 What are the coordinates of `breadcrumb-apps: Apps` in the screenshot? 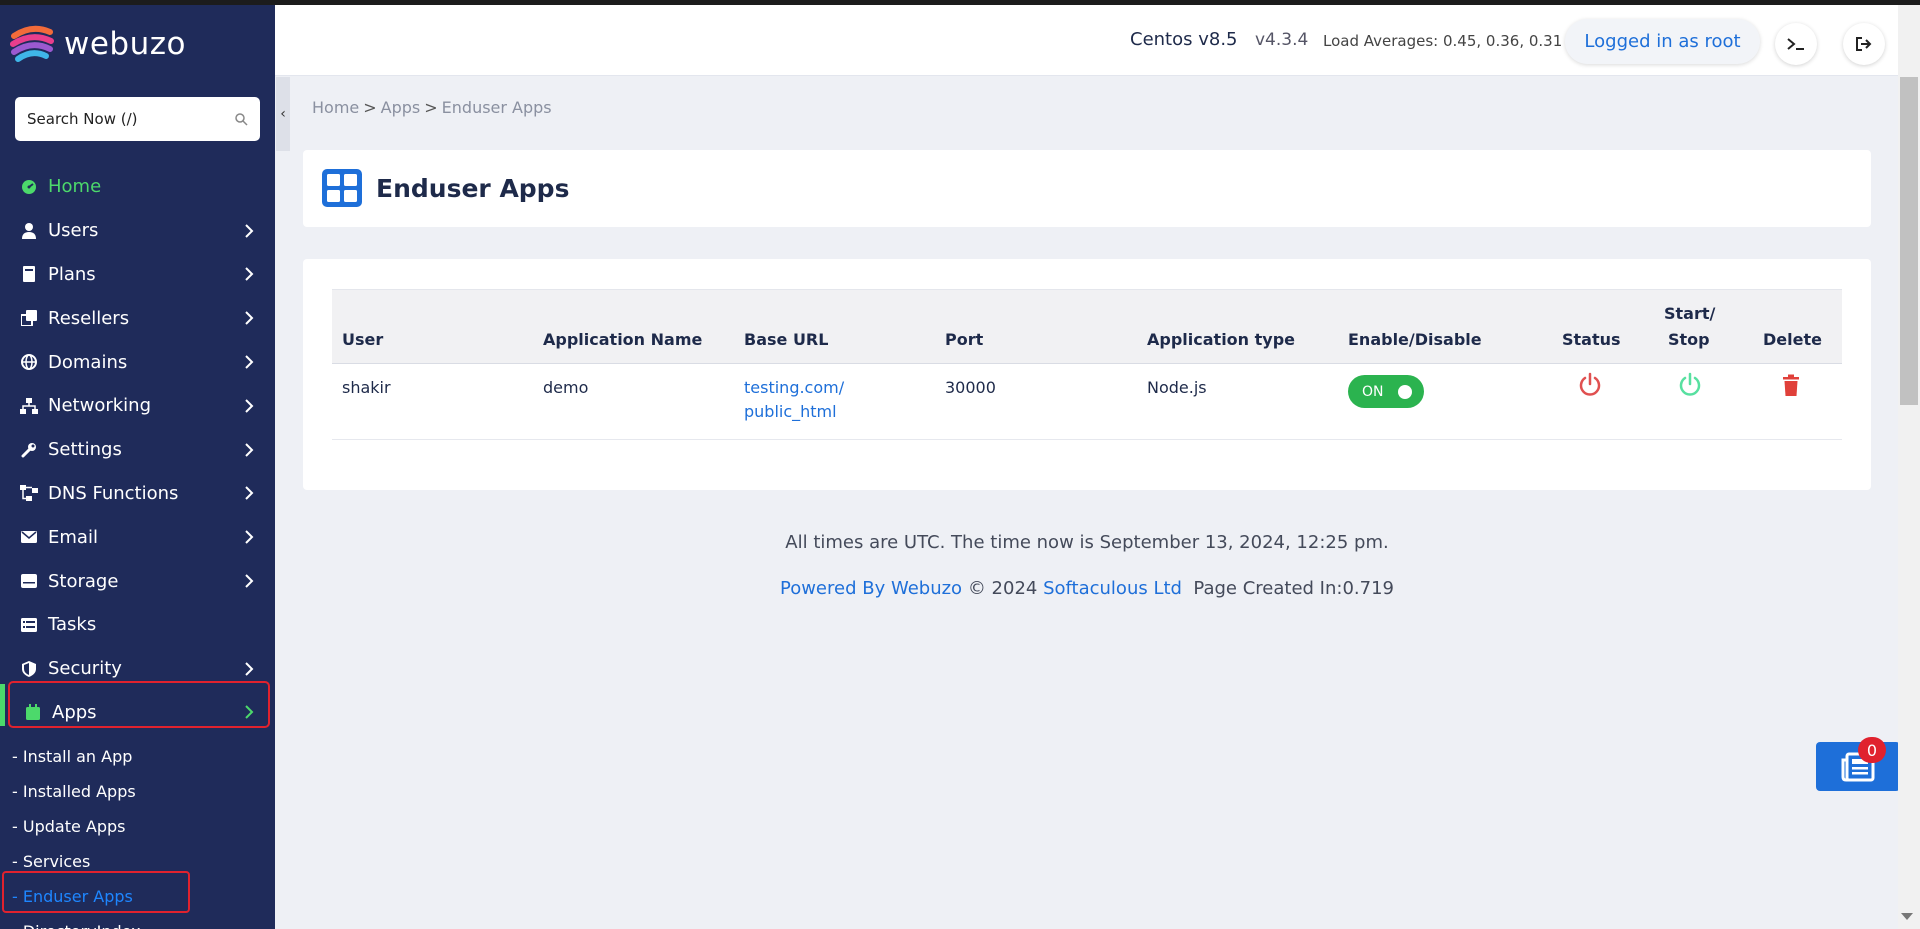 It's located at (401, 107).